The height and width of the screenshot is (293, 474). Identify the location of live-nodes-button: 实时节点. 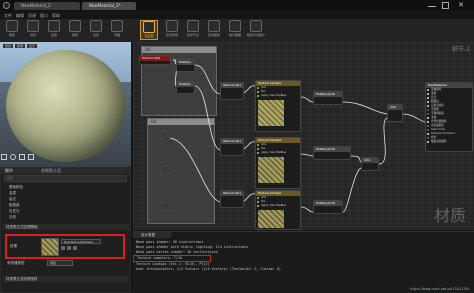
(193, 30).